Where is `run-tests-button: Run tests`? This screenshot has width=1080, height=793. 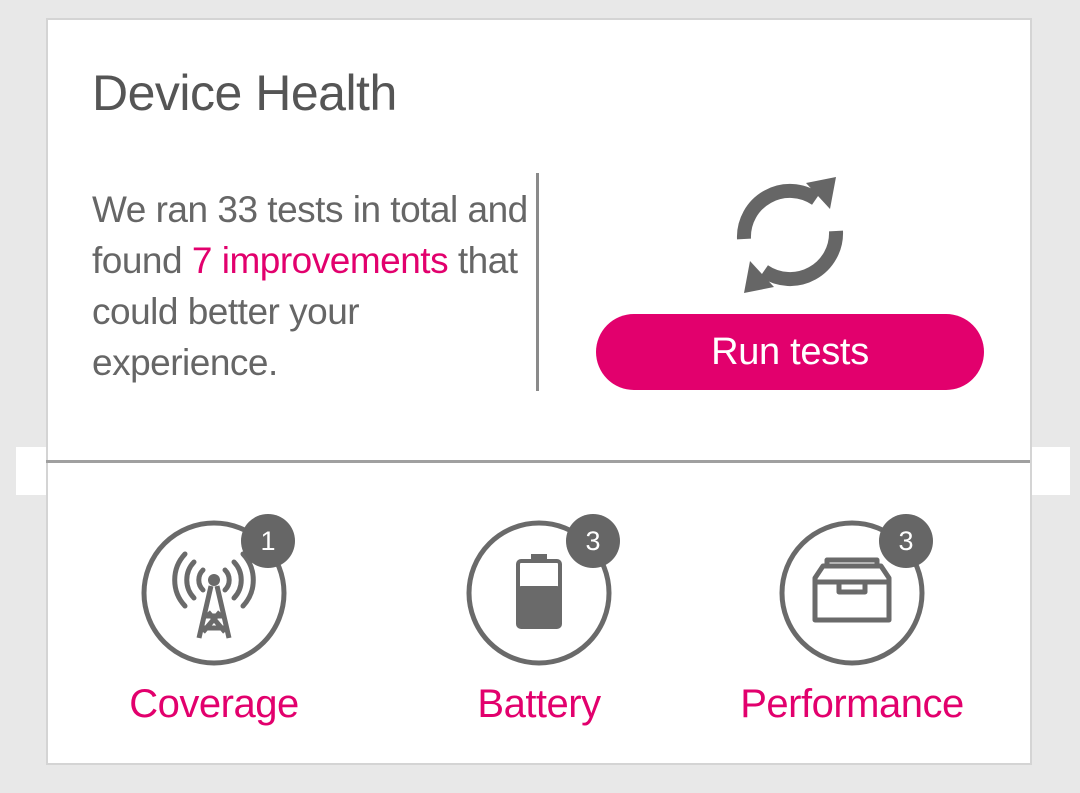 run-tests-button: Run tests is located at coordinates (790, 352).